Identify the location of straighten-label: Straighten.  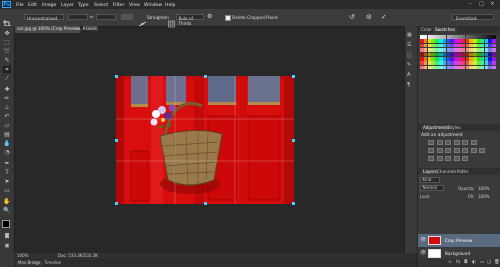
(158, 17).